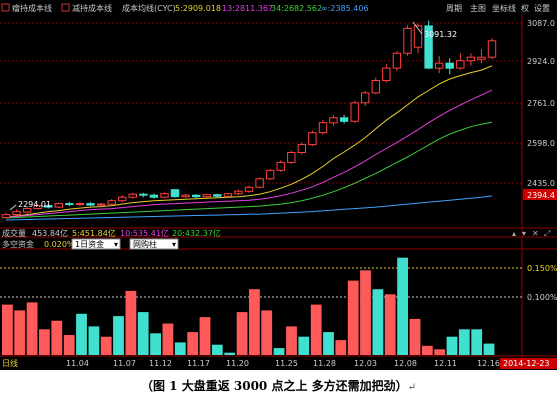  What do you see at coordinates (144, 233) in the screenshot?
I see `volume-ma10: 10:535.41亿` at bounding box center [144, 233].